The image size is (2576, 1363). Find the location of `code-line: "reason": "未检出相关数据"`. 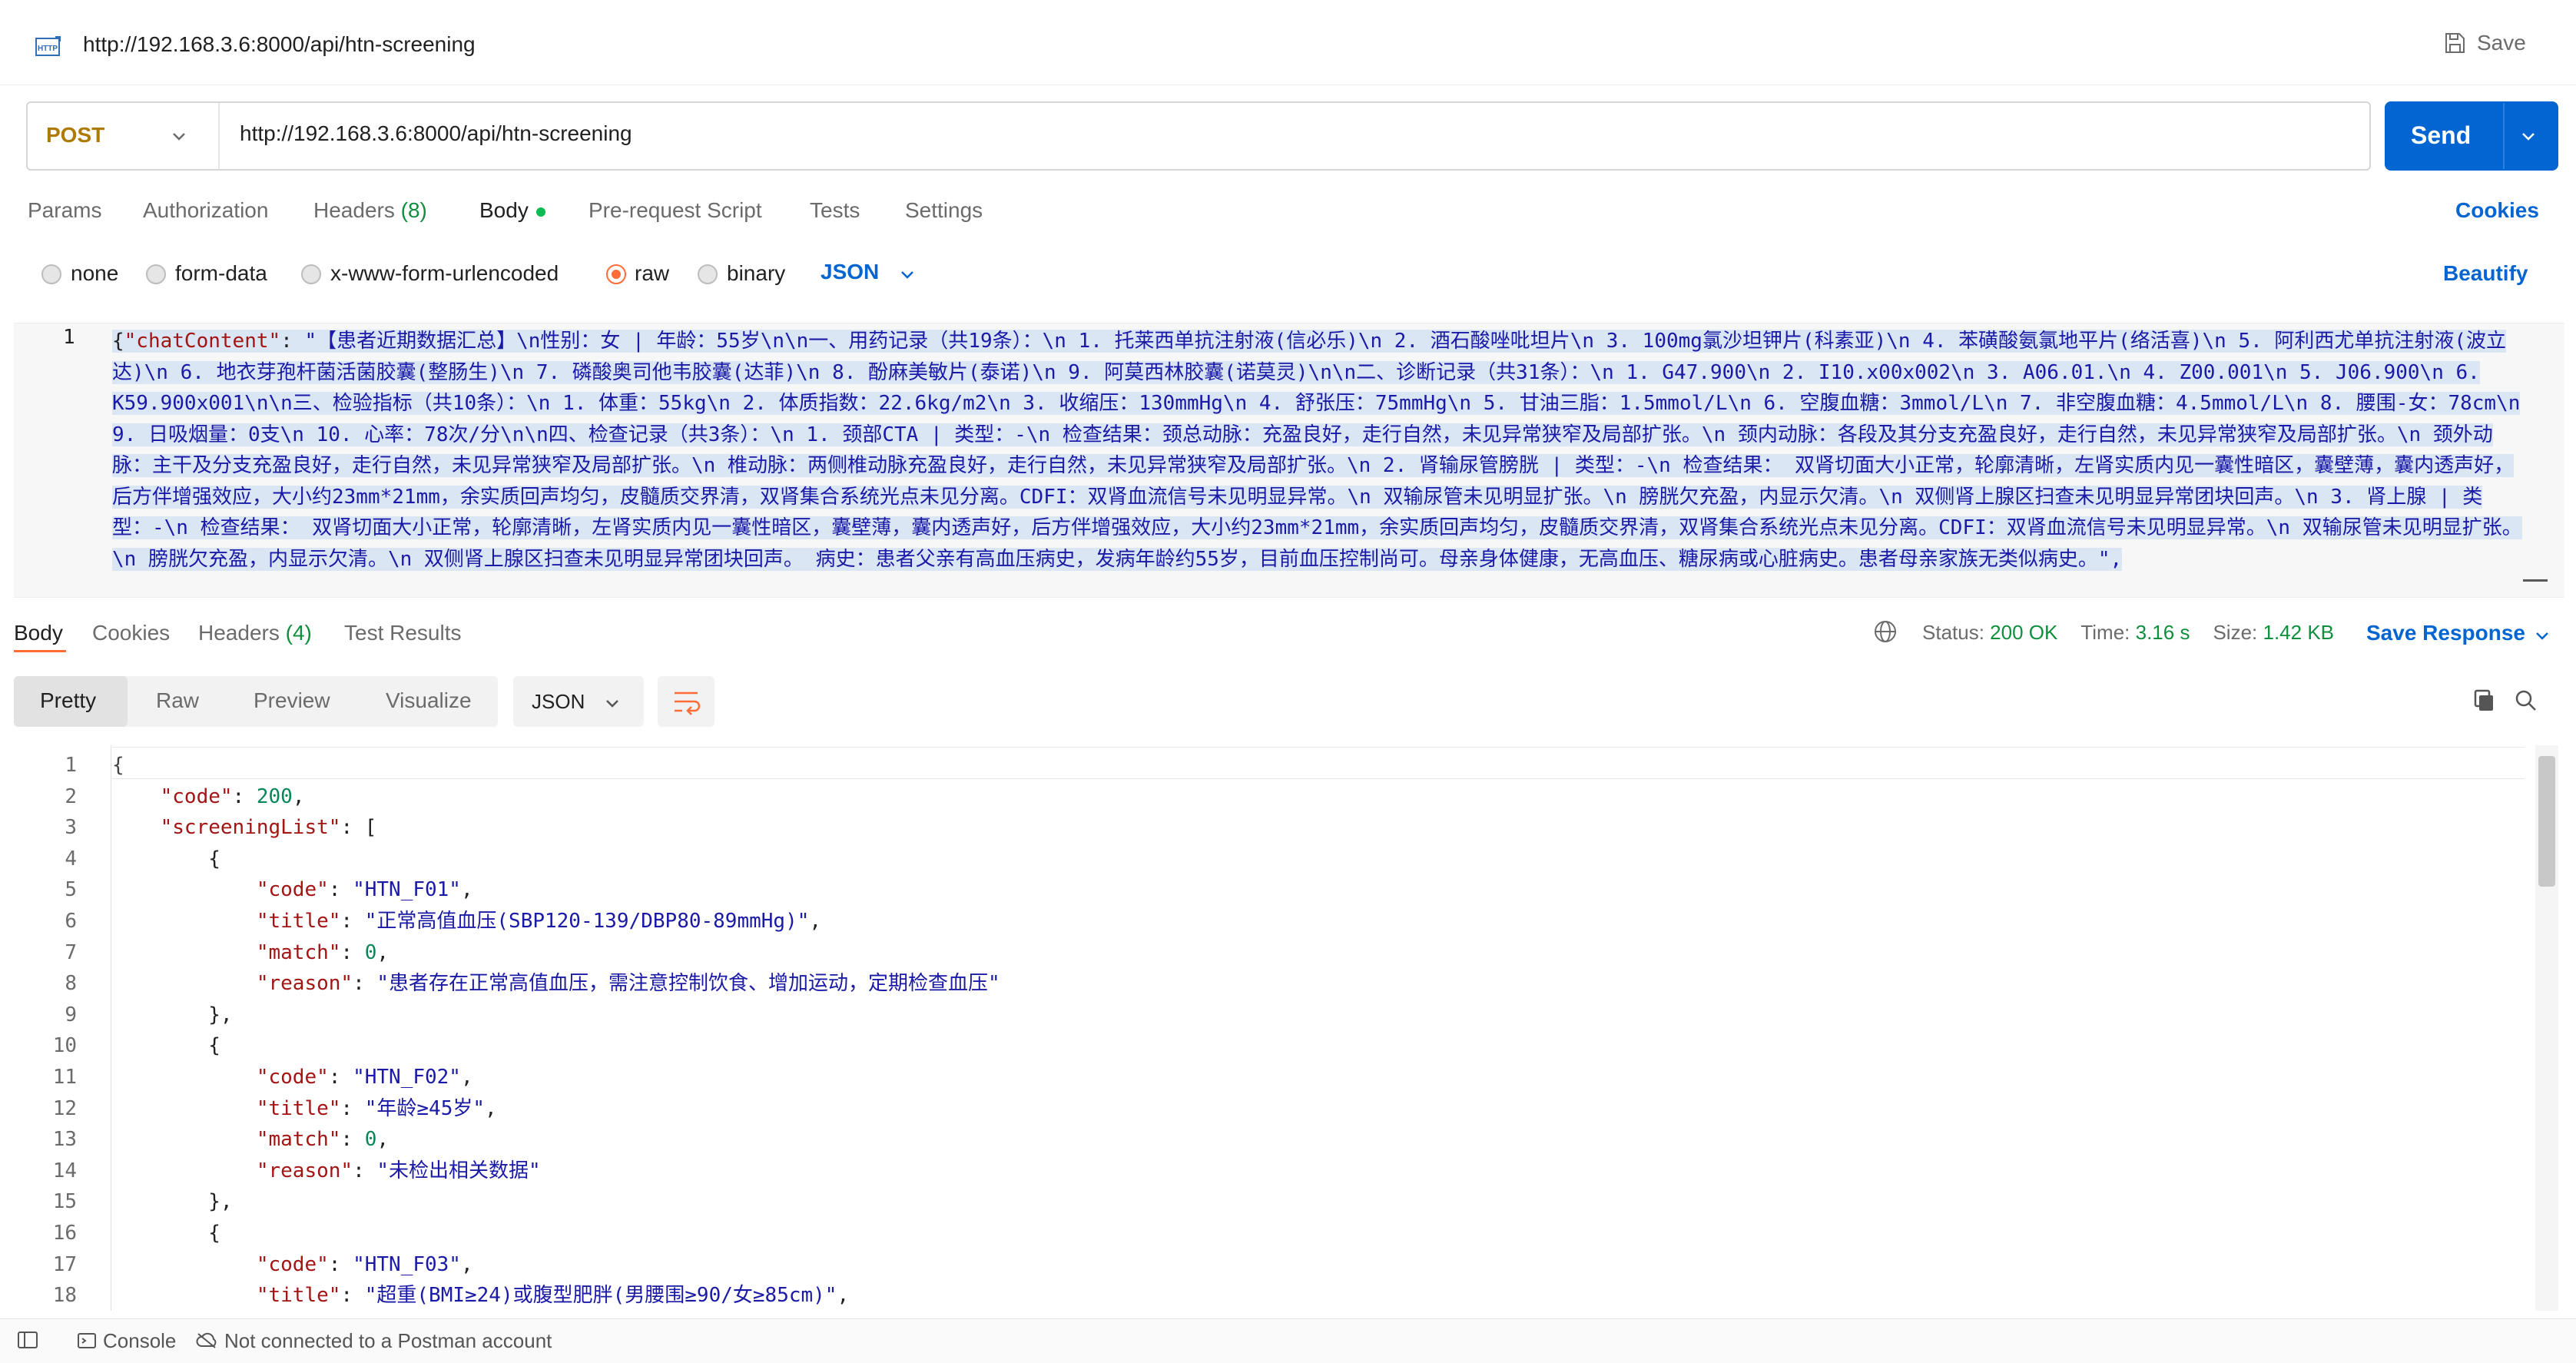

code-line: "reason": "未检出相关数据" is located at coordinates (398, 1170).